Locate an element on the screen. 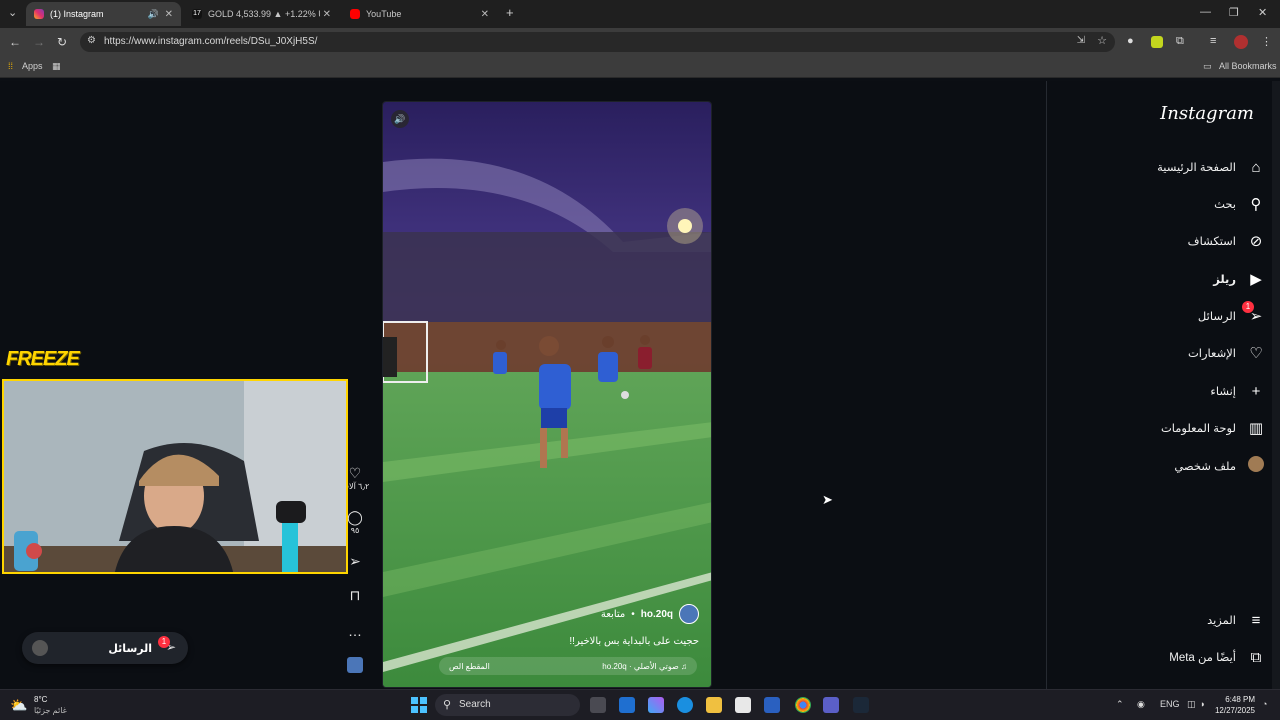 This screenshot has width=1280, height=720. audio-clip-label: المقطع الص is located at coordinates (469, 666).